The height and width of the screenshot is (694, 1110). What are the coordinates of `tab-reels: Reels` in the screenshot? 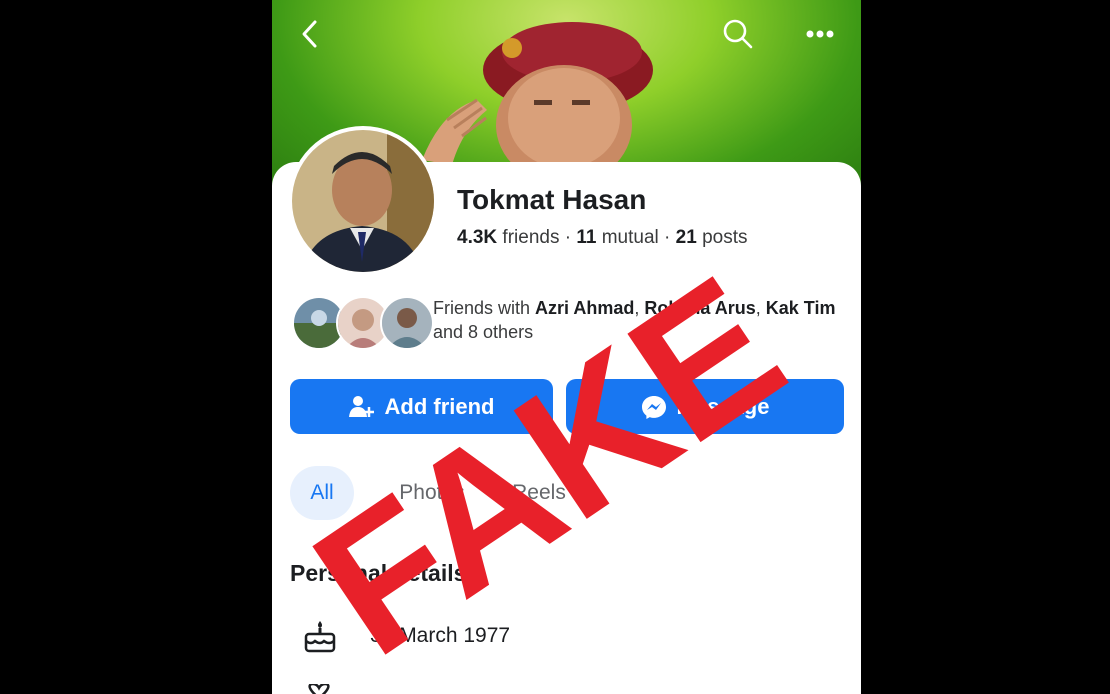 It's located at (539, 493).